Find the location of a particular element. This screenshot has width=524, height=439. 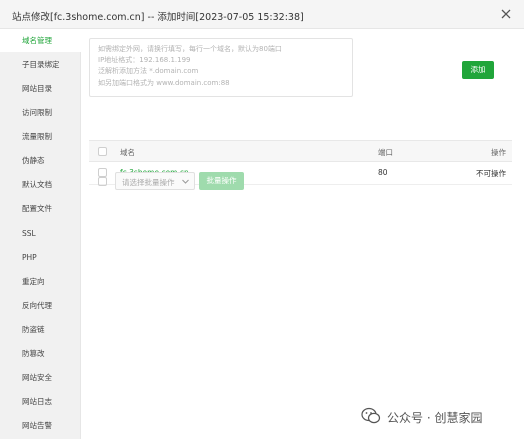

sidebar-item-reverse-proxy: 反向代理 is located at coordinates (40, 305).